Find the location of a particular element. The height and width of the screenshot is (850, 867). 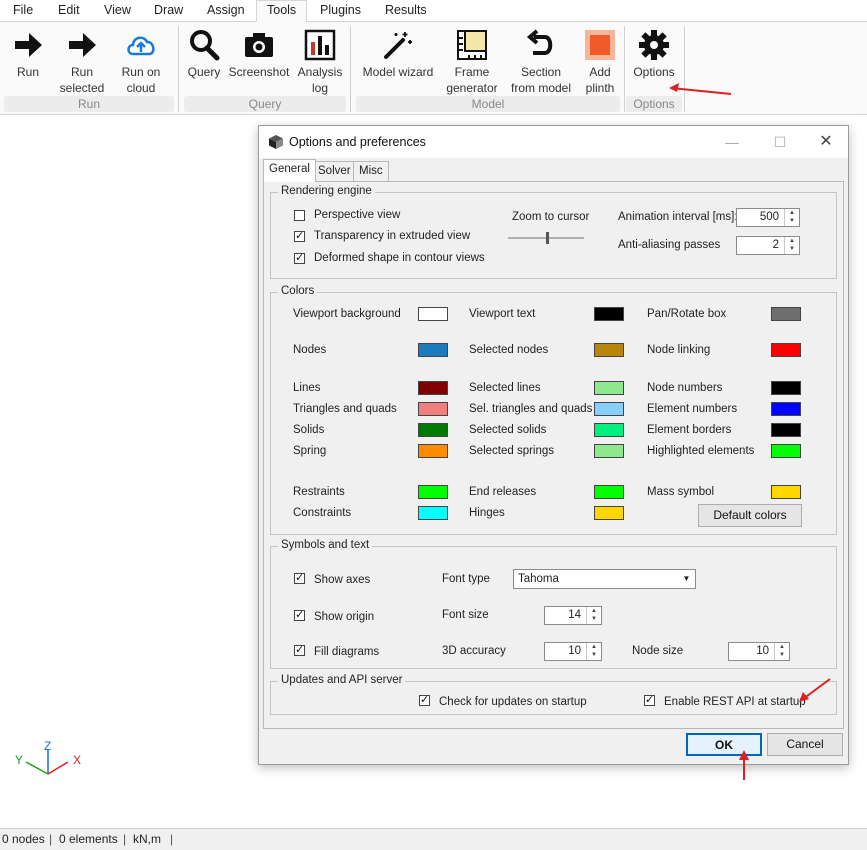

color-swatch-spring is located at coordinates (433, 451).